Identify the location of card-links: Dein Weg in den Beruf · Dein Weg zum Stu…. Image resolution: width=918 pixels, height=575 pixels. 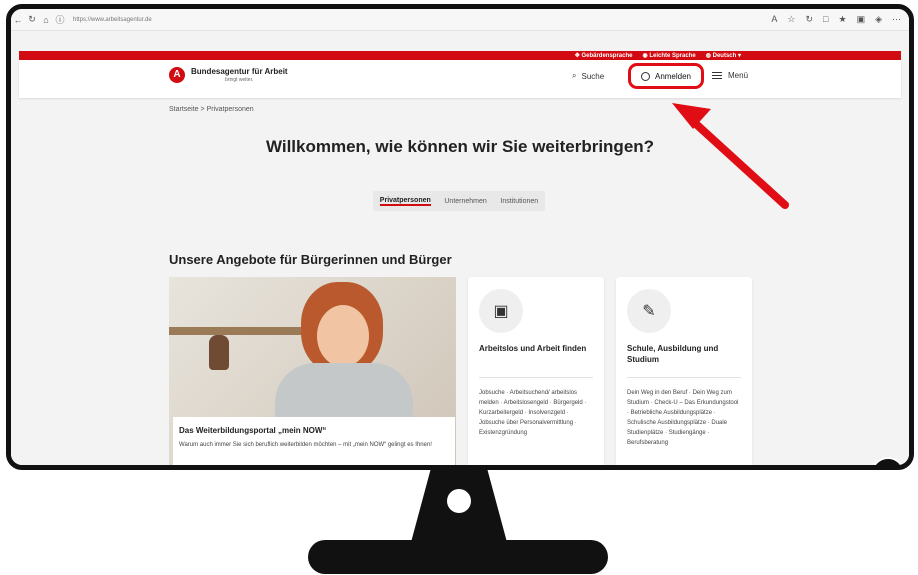
(684, 418).